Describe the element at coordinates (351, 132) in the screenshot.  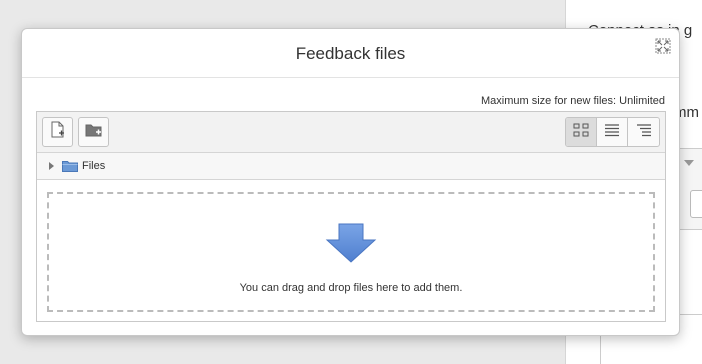
I see `file-manager-toolbar` at that location.